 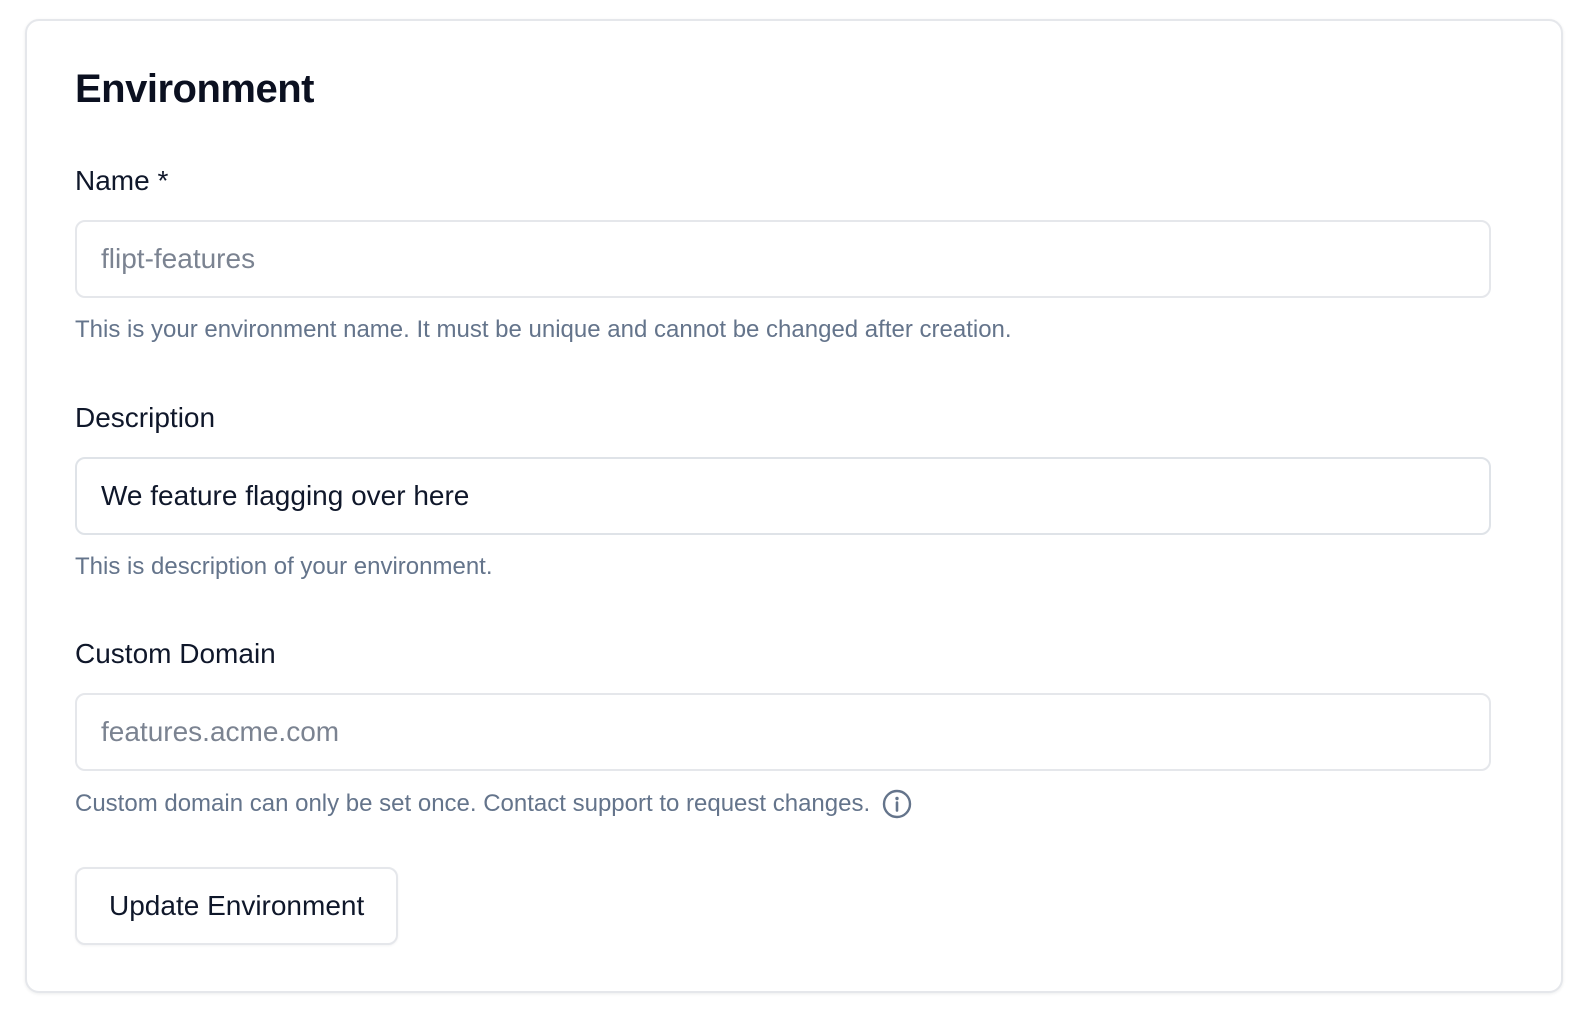 What do you see at coordinates (783, 732) in the screenshot?
I see `custom-domain-input` at bounding box center [783, 732].